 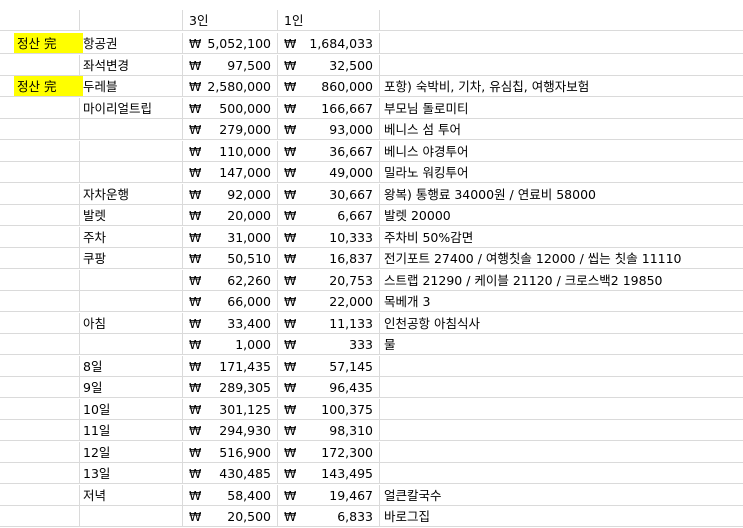 What do you see at coordinates (230, 409) in the screenshot?
I see `amount-3-people-cell: ₩301,125` at bounding box center [230, 409].